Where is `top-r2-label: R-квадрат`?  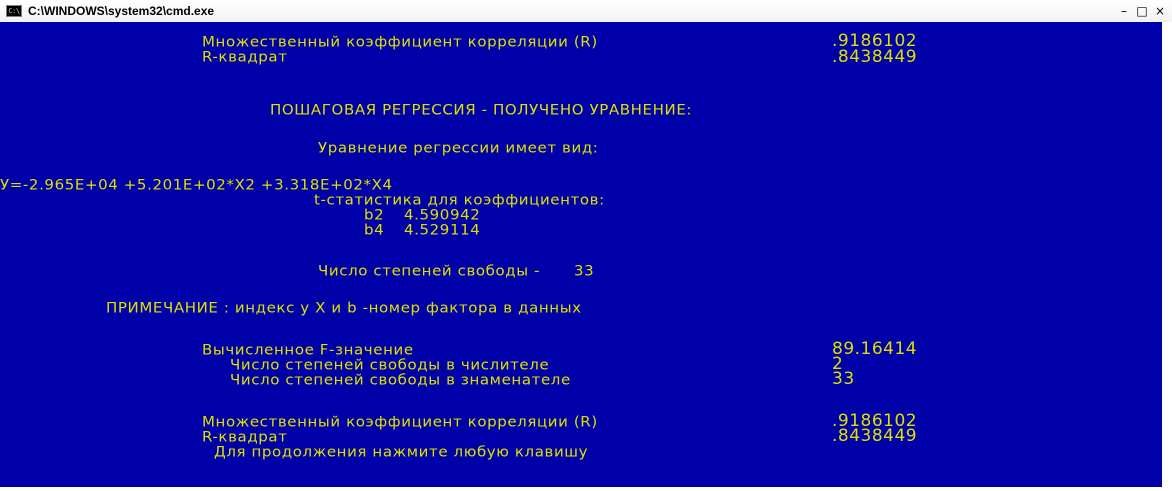 top-r2-label: R-квадрат is located at coordinates (245, 57).